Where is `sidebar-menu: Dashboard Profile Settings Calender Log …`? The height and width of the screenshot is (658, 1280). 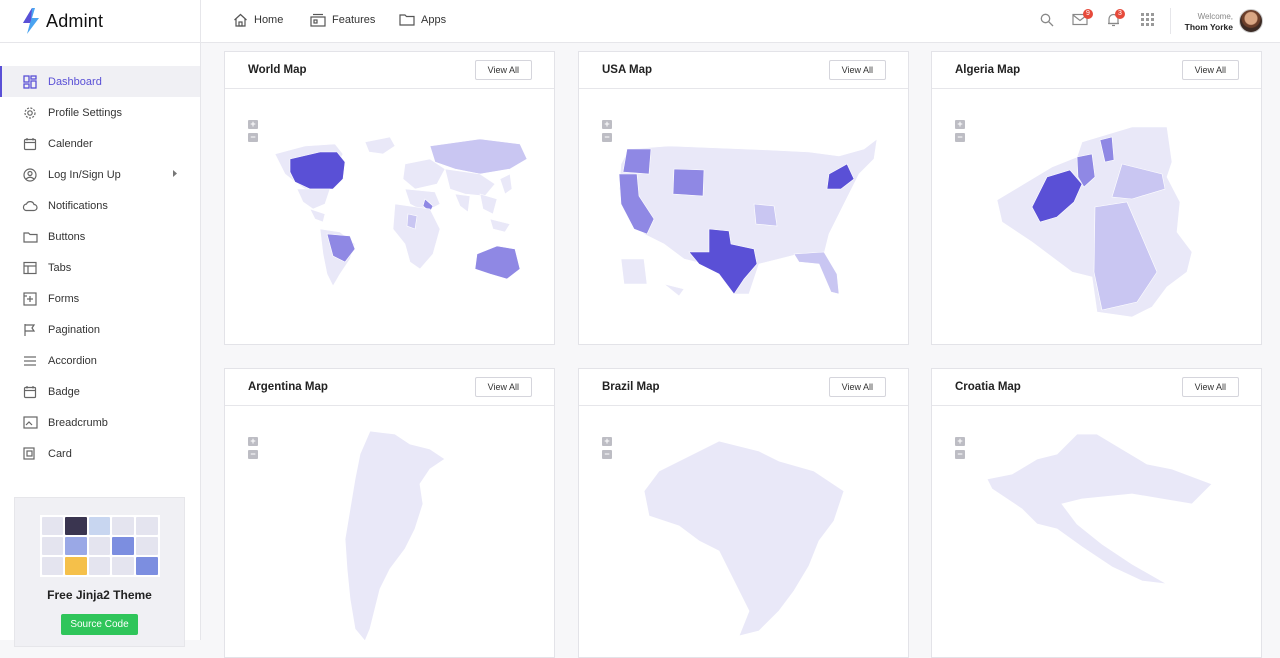
sidebar-menu: Dashboard Profile Settings Calender Log … is located at coordinates (100, 256).